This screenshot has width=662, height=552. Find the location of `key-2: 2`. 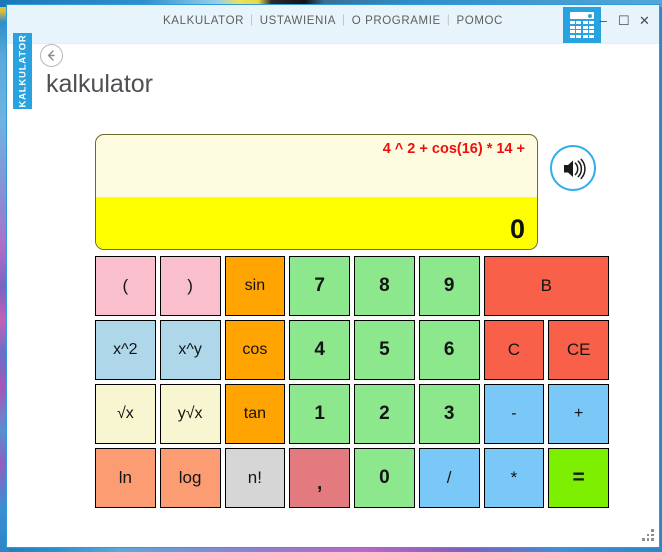

key-2: 2 is located at coordinates (384, 414).